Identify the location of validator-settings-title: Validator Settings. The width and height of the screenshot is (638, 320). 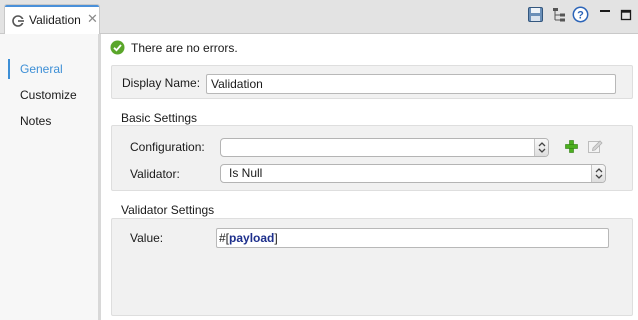
(168, 210).